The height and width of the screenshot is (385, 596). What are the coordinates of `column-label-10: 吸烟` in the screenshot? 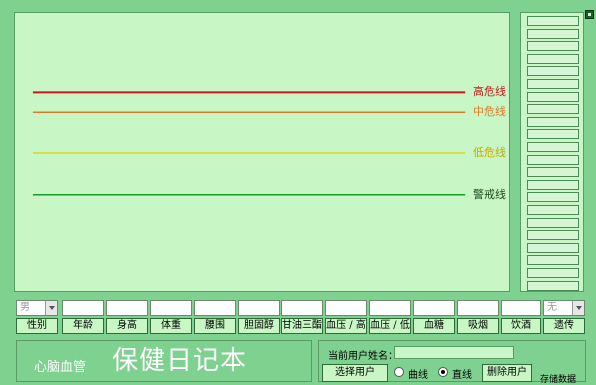 It's located at (478, 326).